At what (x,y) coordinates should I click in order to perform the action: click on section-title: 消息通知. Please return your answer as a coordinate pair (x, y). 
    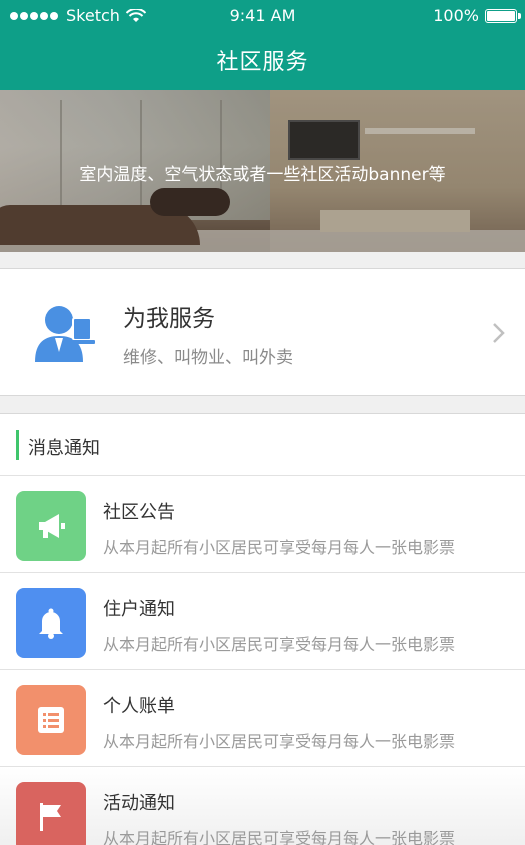
    Looking at the image, I should click on (64, 448).